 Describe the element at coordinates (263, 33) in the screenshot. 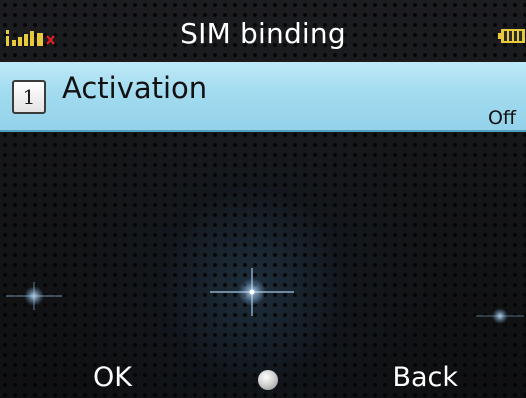

I see `screen-title: SIM binding` at that location.